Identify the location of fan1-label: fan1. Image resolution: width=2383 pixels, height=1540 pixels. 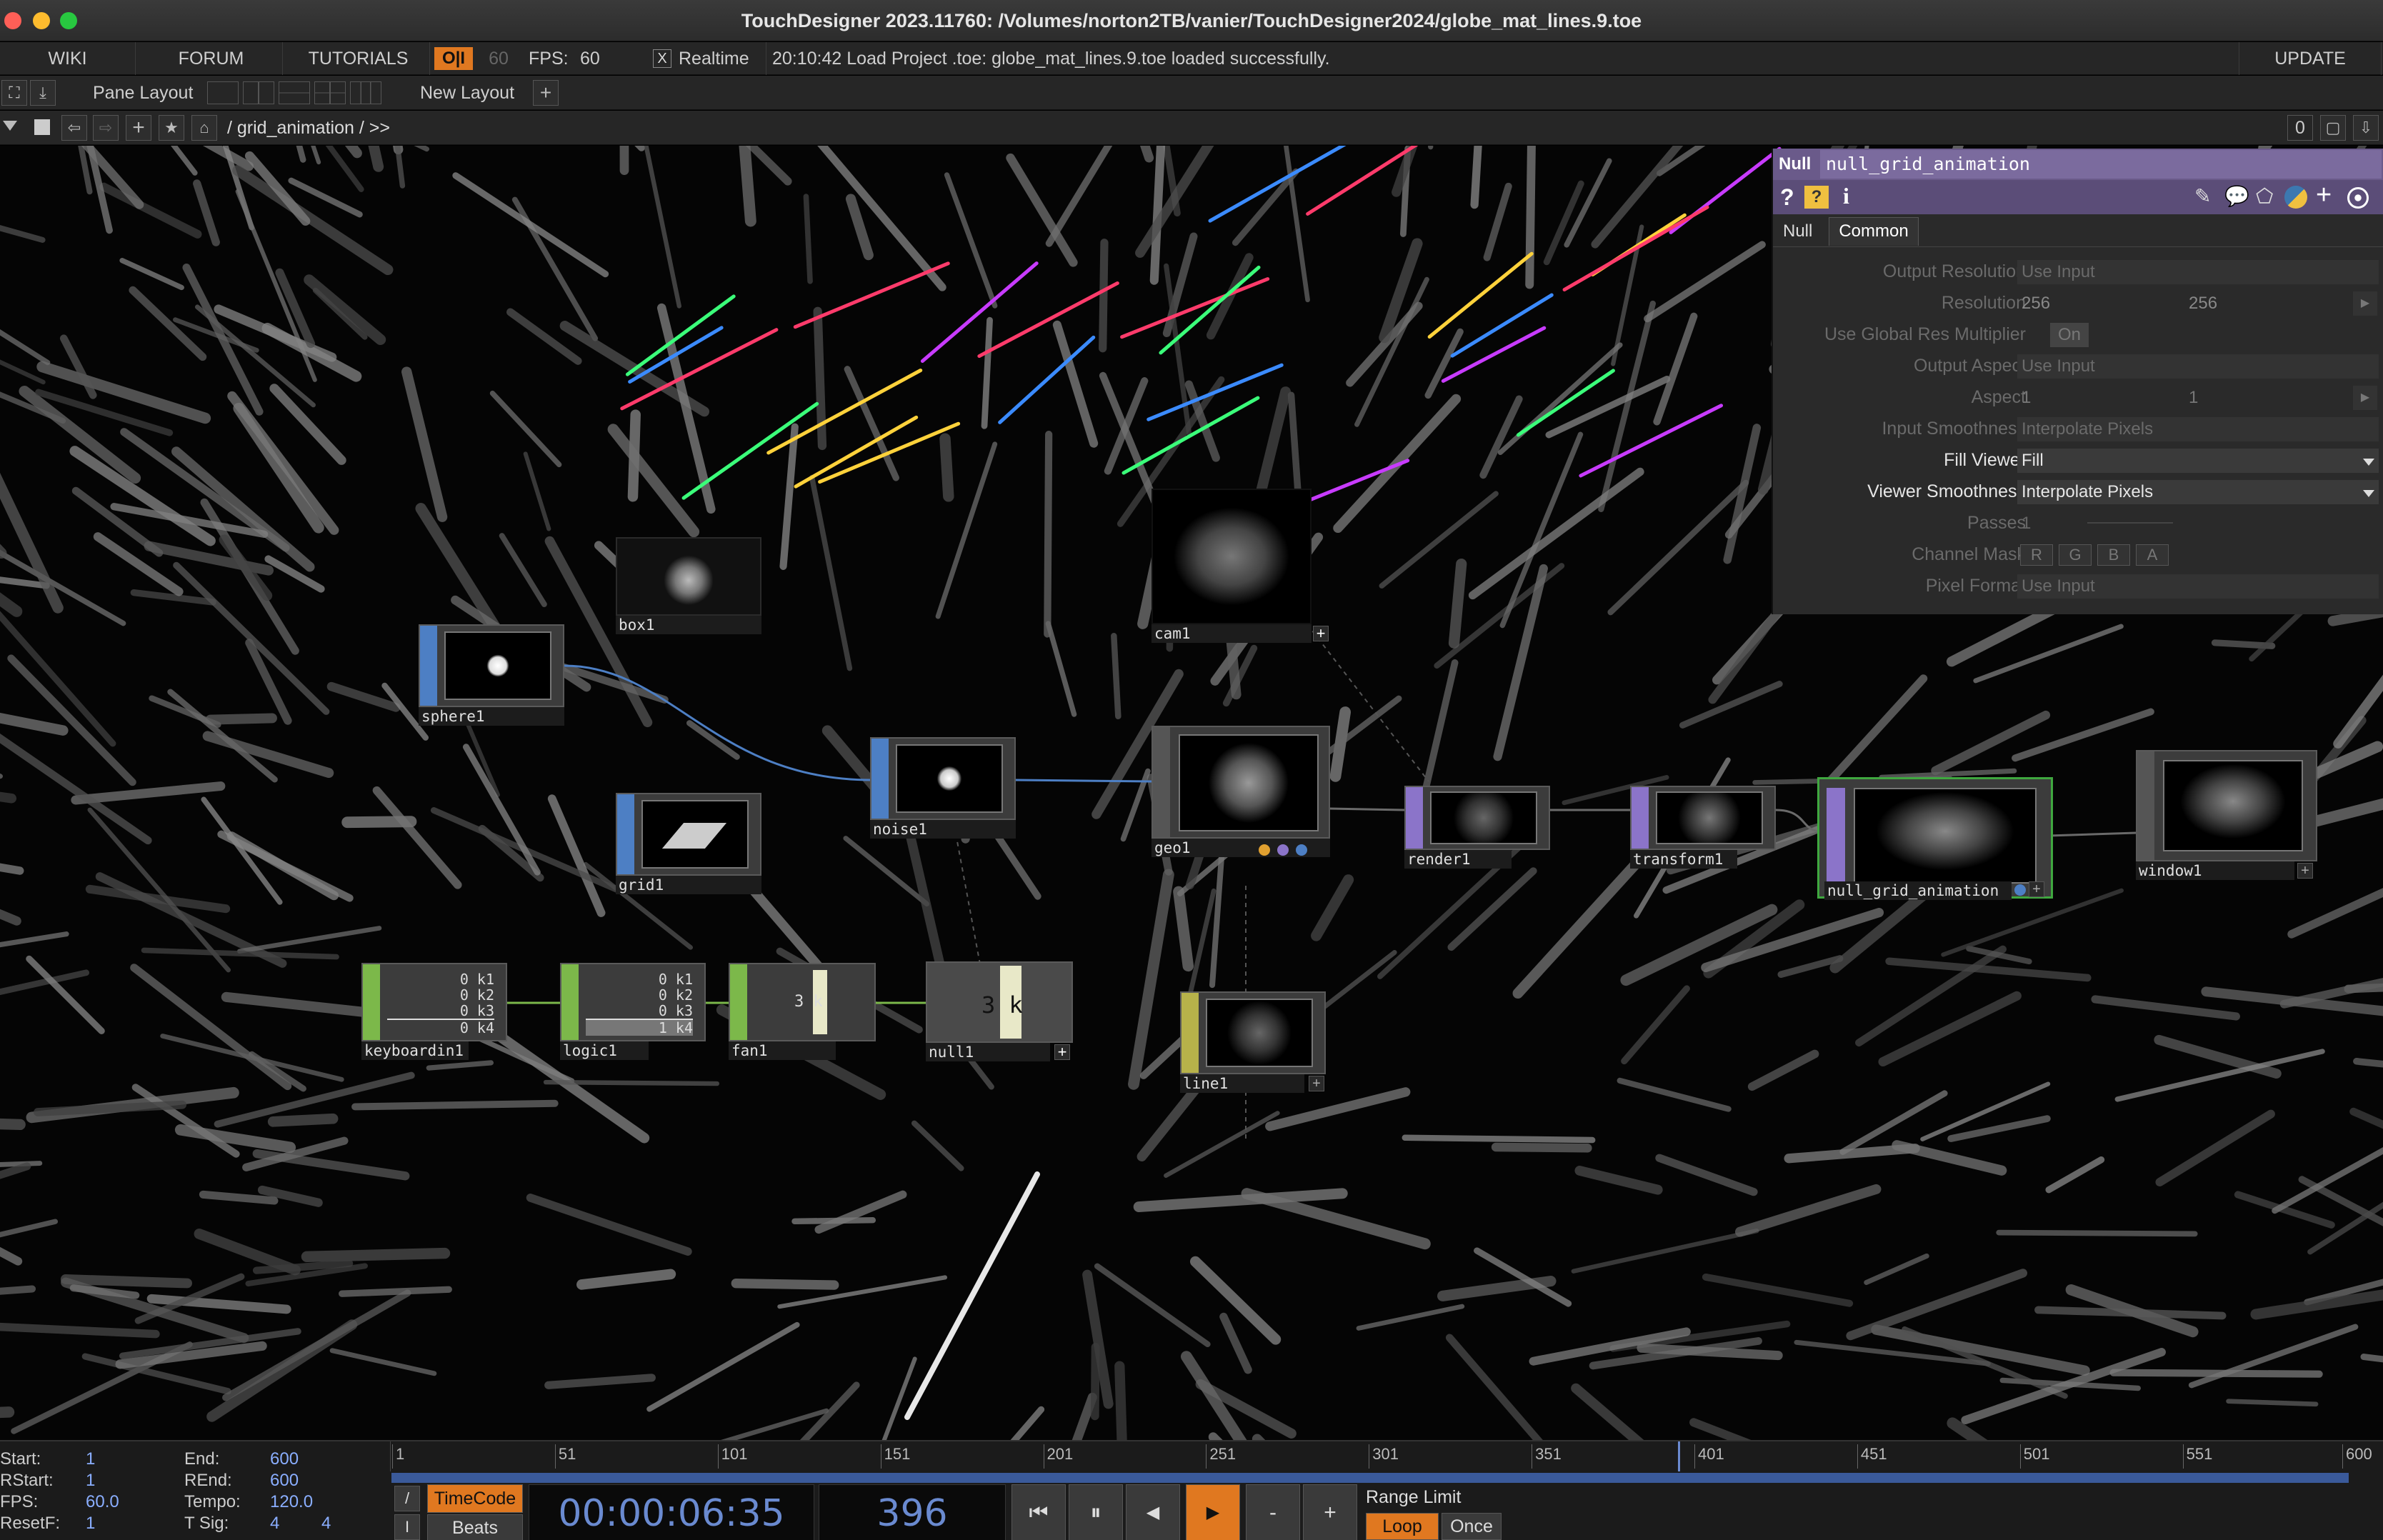
(782, 1050).